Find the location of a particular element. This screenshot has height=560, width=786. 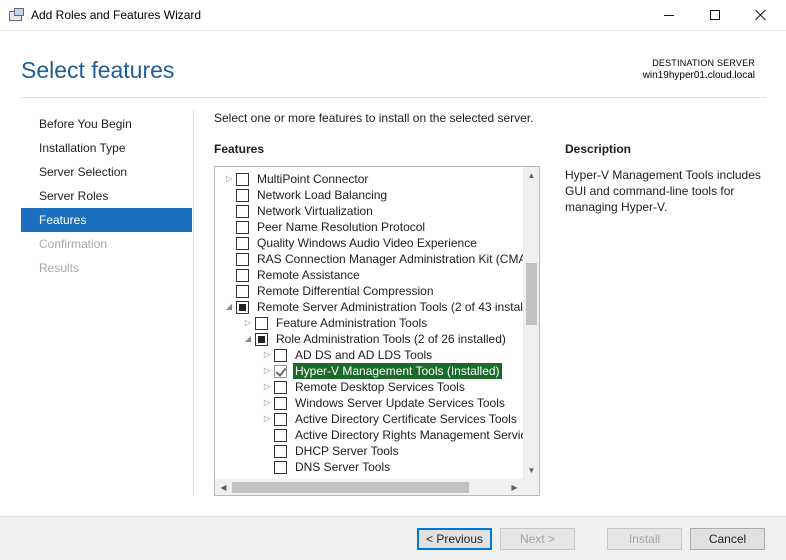

feature-label: Remote Assistance is located at coordinates (308, 275).